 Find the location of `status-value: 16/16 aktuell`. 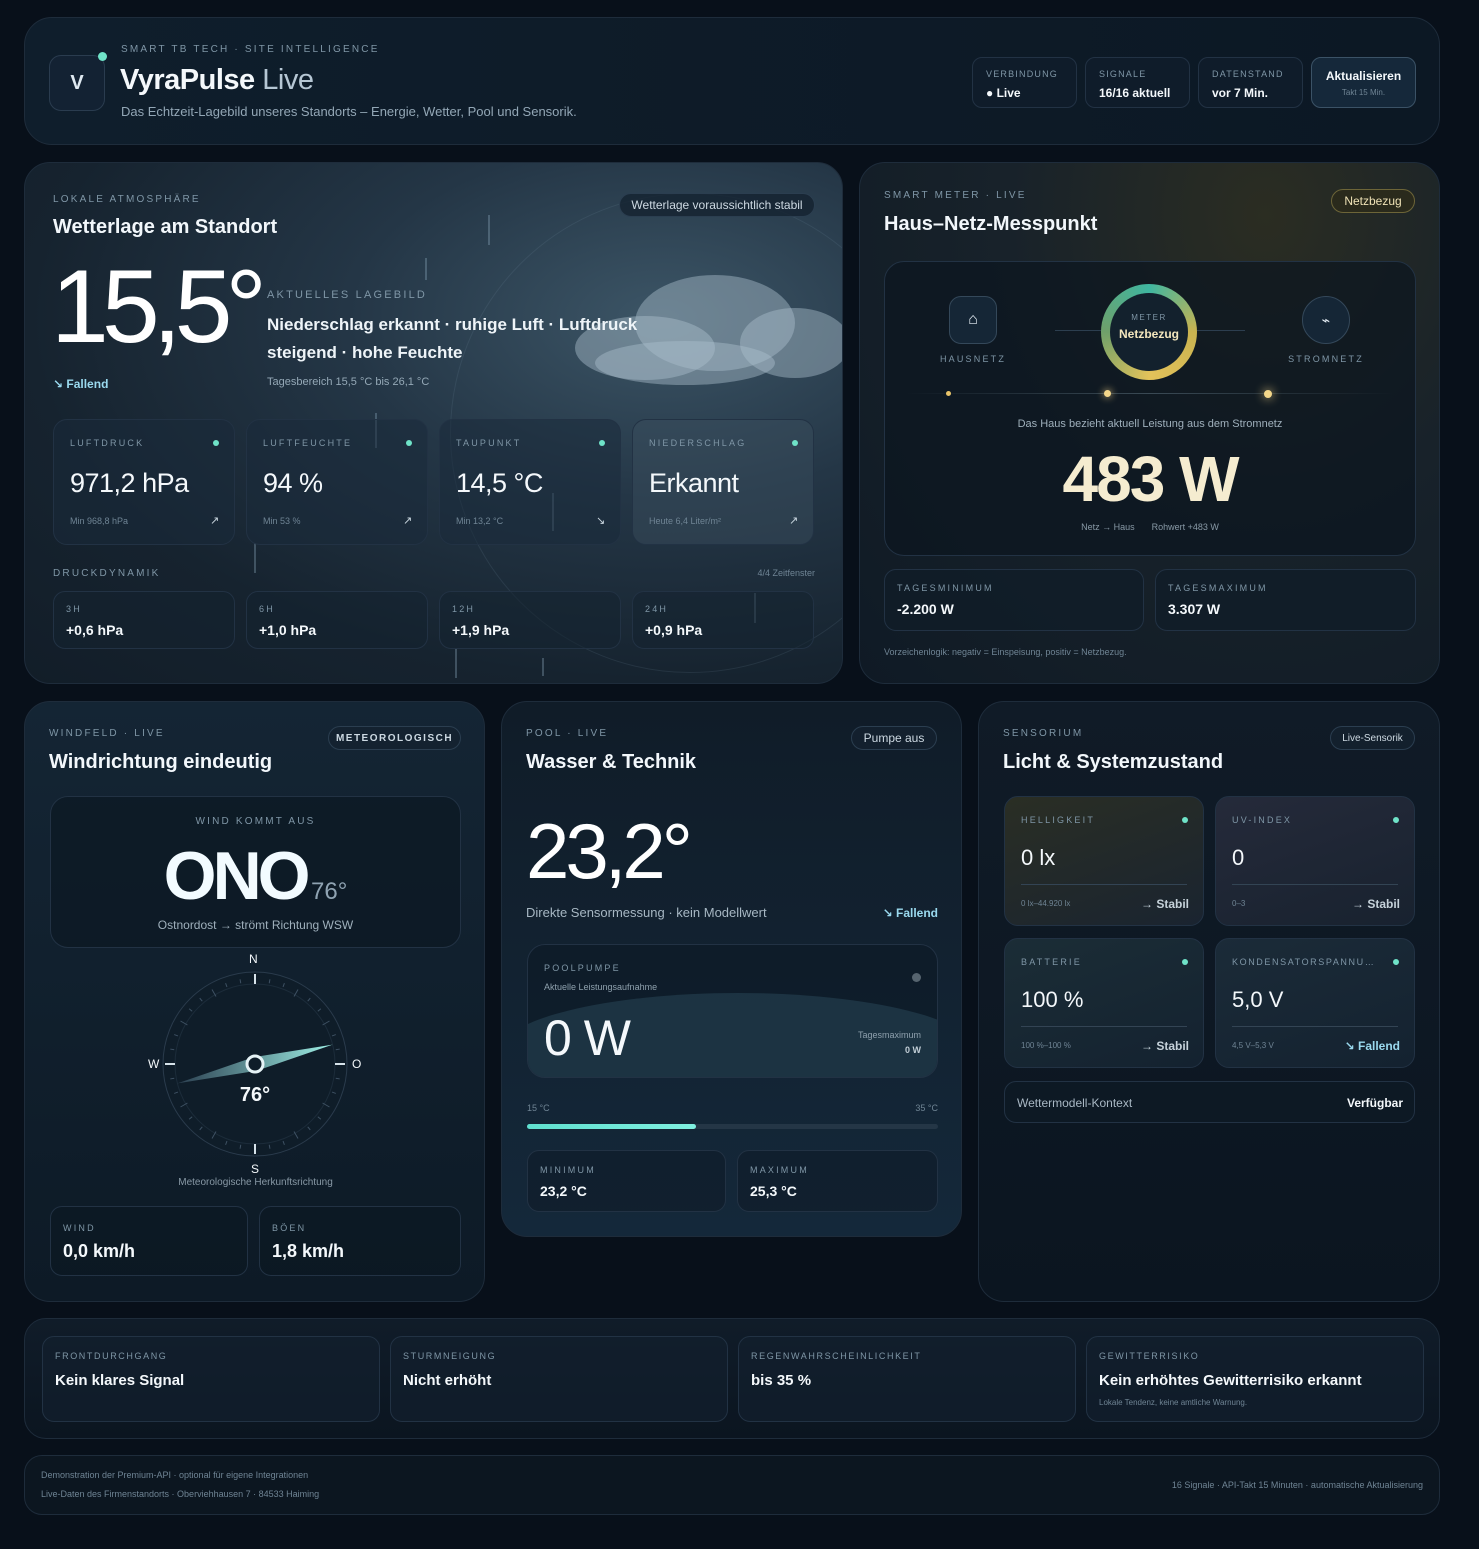

status-value: 16/16 aktuell is located at coordinates (1135, 93).